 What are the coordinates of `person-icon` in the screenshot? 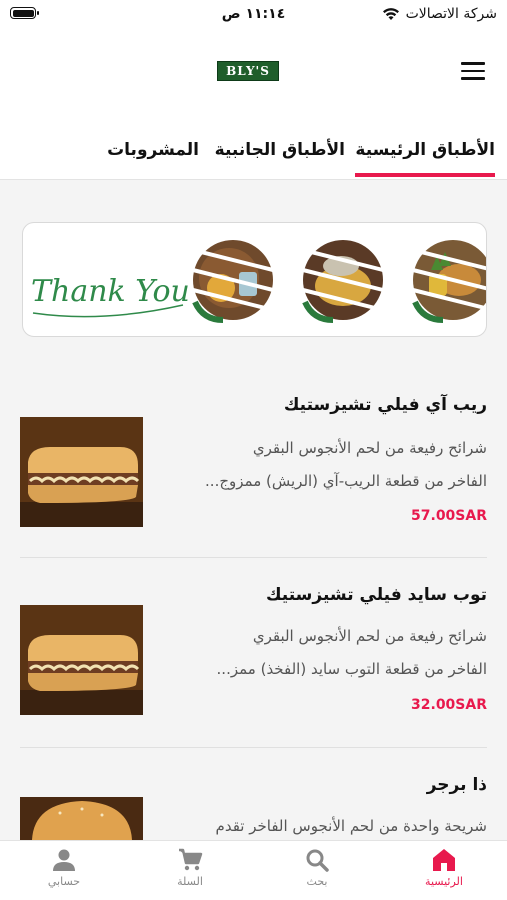 It's located at (64, 860).